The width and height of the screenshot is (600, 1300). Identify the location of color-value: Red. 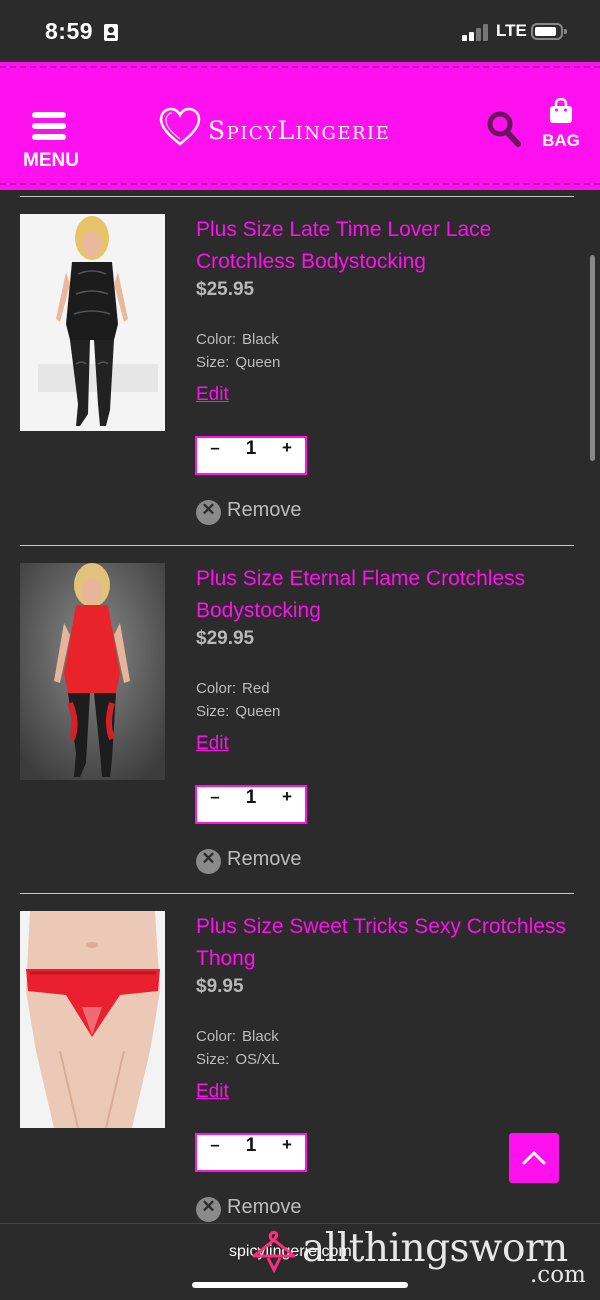
(256, 688).